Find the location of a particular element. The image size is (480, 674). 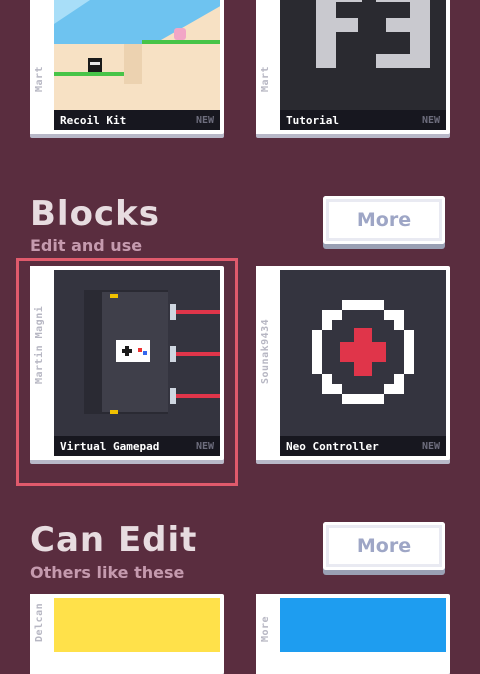

card-author: Sounak9434 is located at coordinates (265, 351).